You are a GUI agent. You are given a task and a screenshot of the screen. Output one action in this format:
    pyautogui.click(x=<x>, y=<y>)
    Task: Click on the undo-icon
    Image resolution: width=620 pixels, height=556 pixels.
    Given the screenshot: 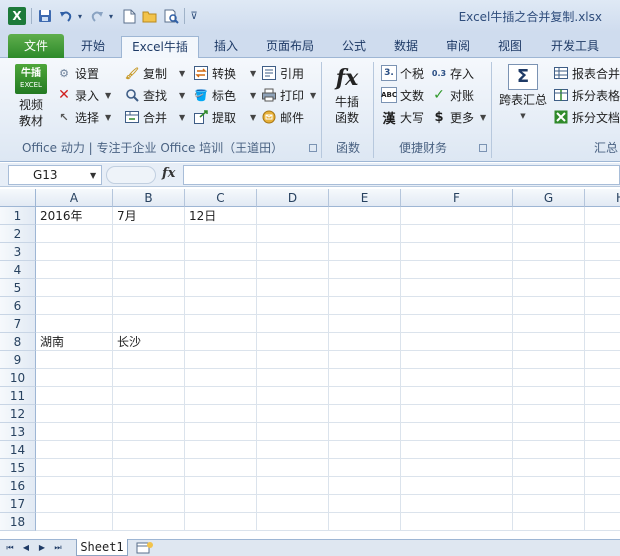 What is the action you would take?
    pyautogui.click(x=66, y=16)
    